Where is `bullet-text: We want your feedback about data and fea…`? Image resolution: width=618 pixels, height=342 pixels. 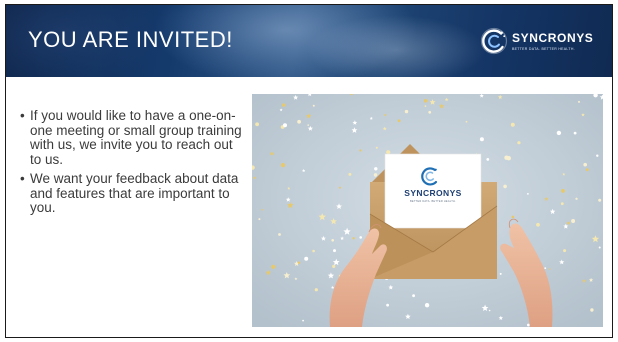
bullet-text: We want your feedback about data and fea… is located at coordinates (134, 193).